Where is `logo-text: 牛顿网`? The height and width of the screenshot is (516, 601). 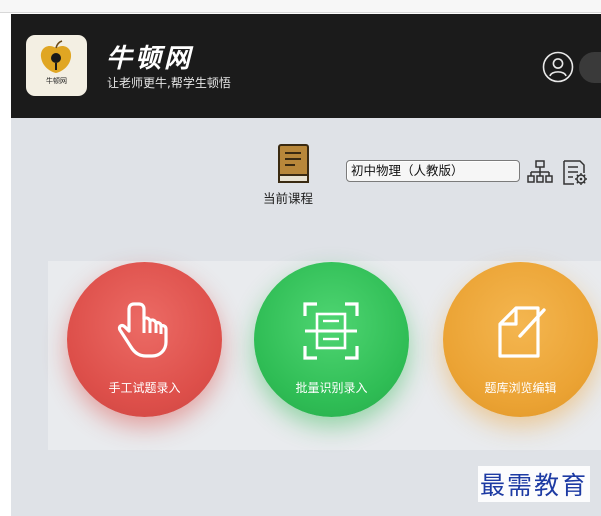 logo-text: 牛顿网 is located at coordinates (56, 81).